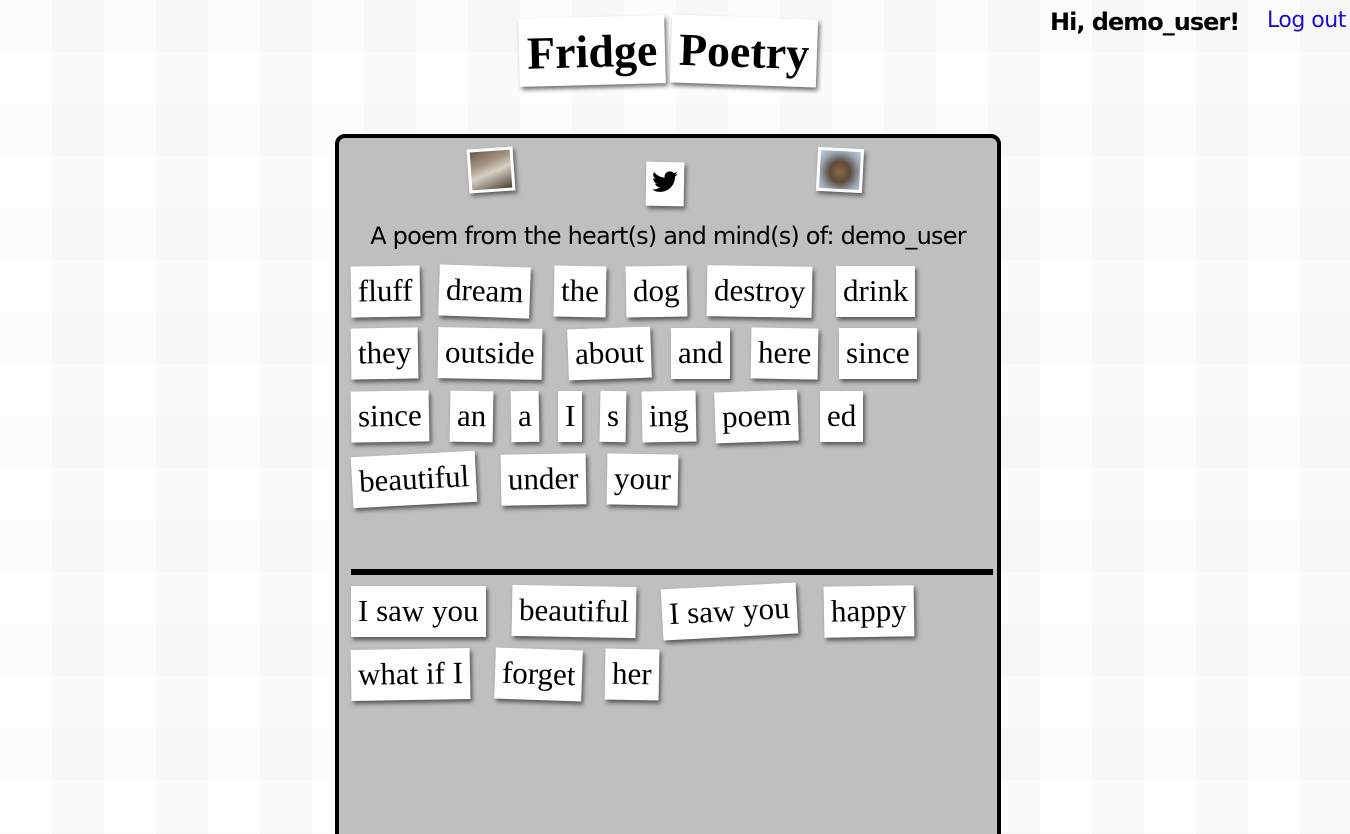 The width and height of the screenshot is (1350, 834). I want to click on word-magnet: poem, so click(756, 416).